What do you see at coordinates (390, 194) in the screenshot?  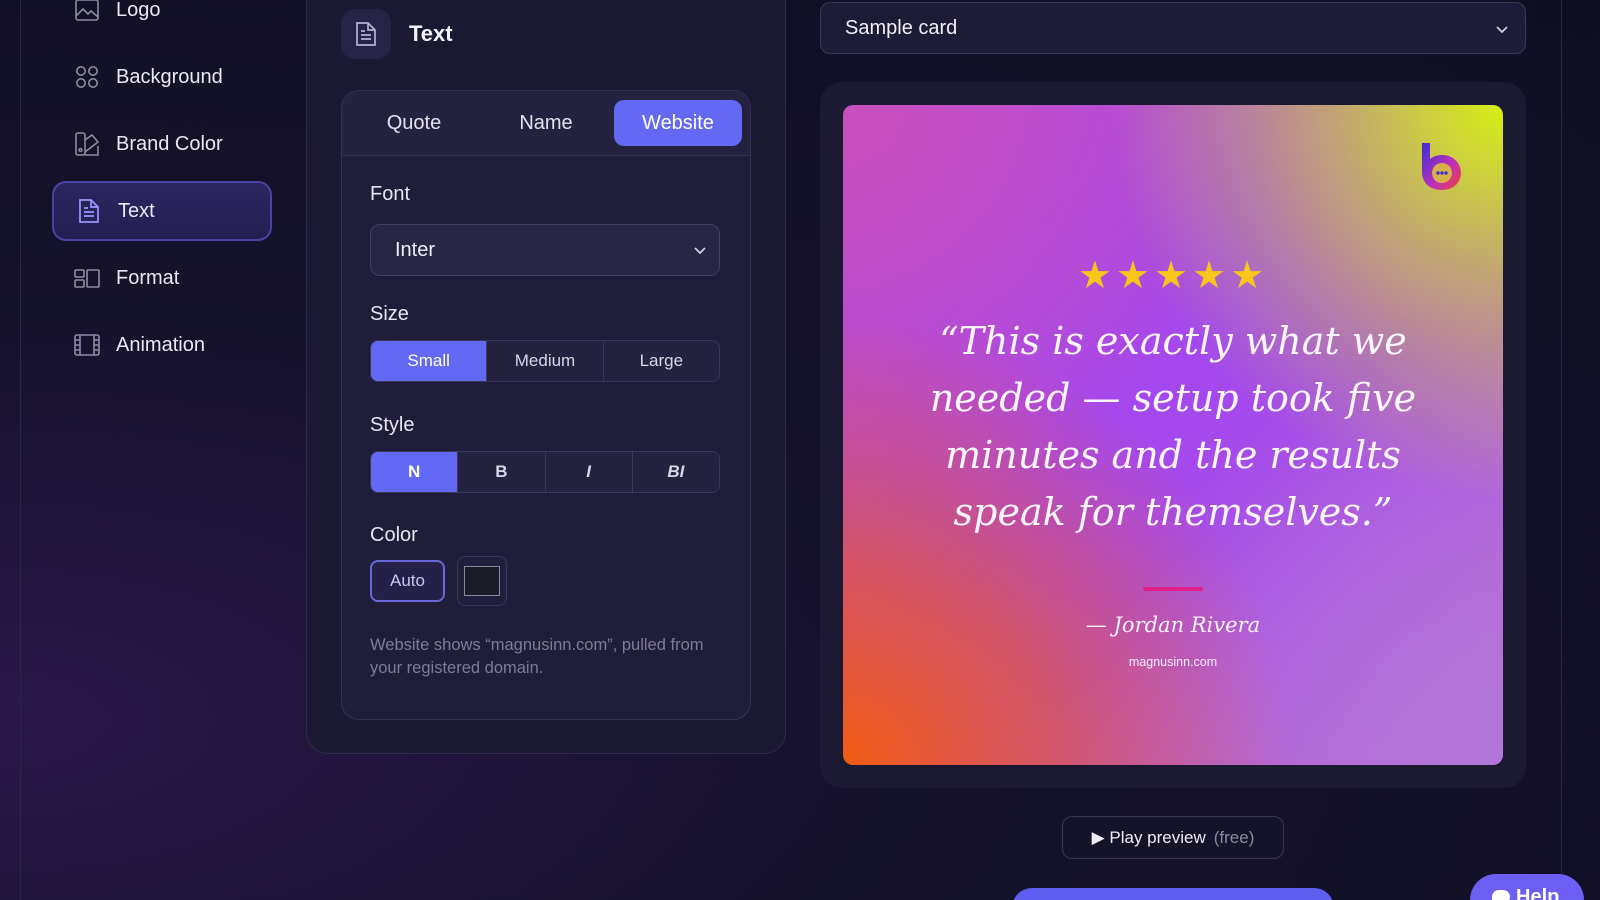 I see `font-label: Font` at bounding box center [390, 194].